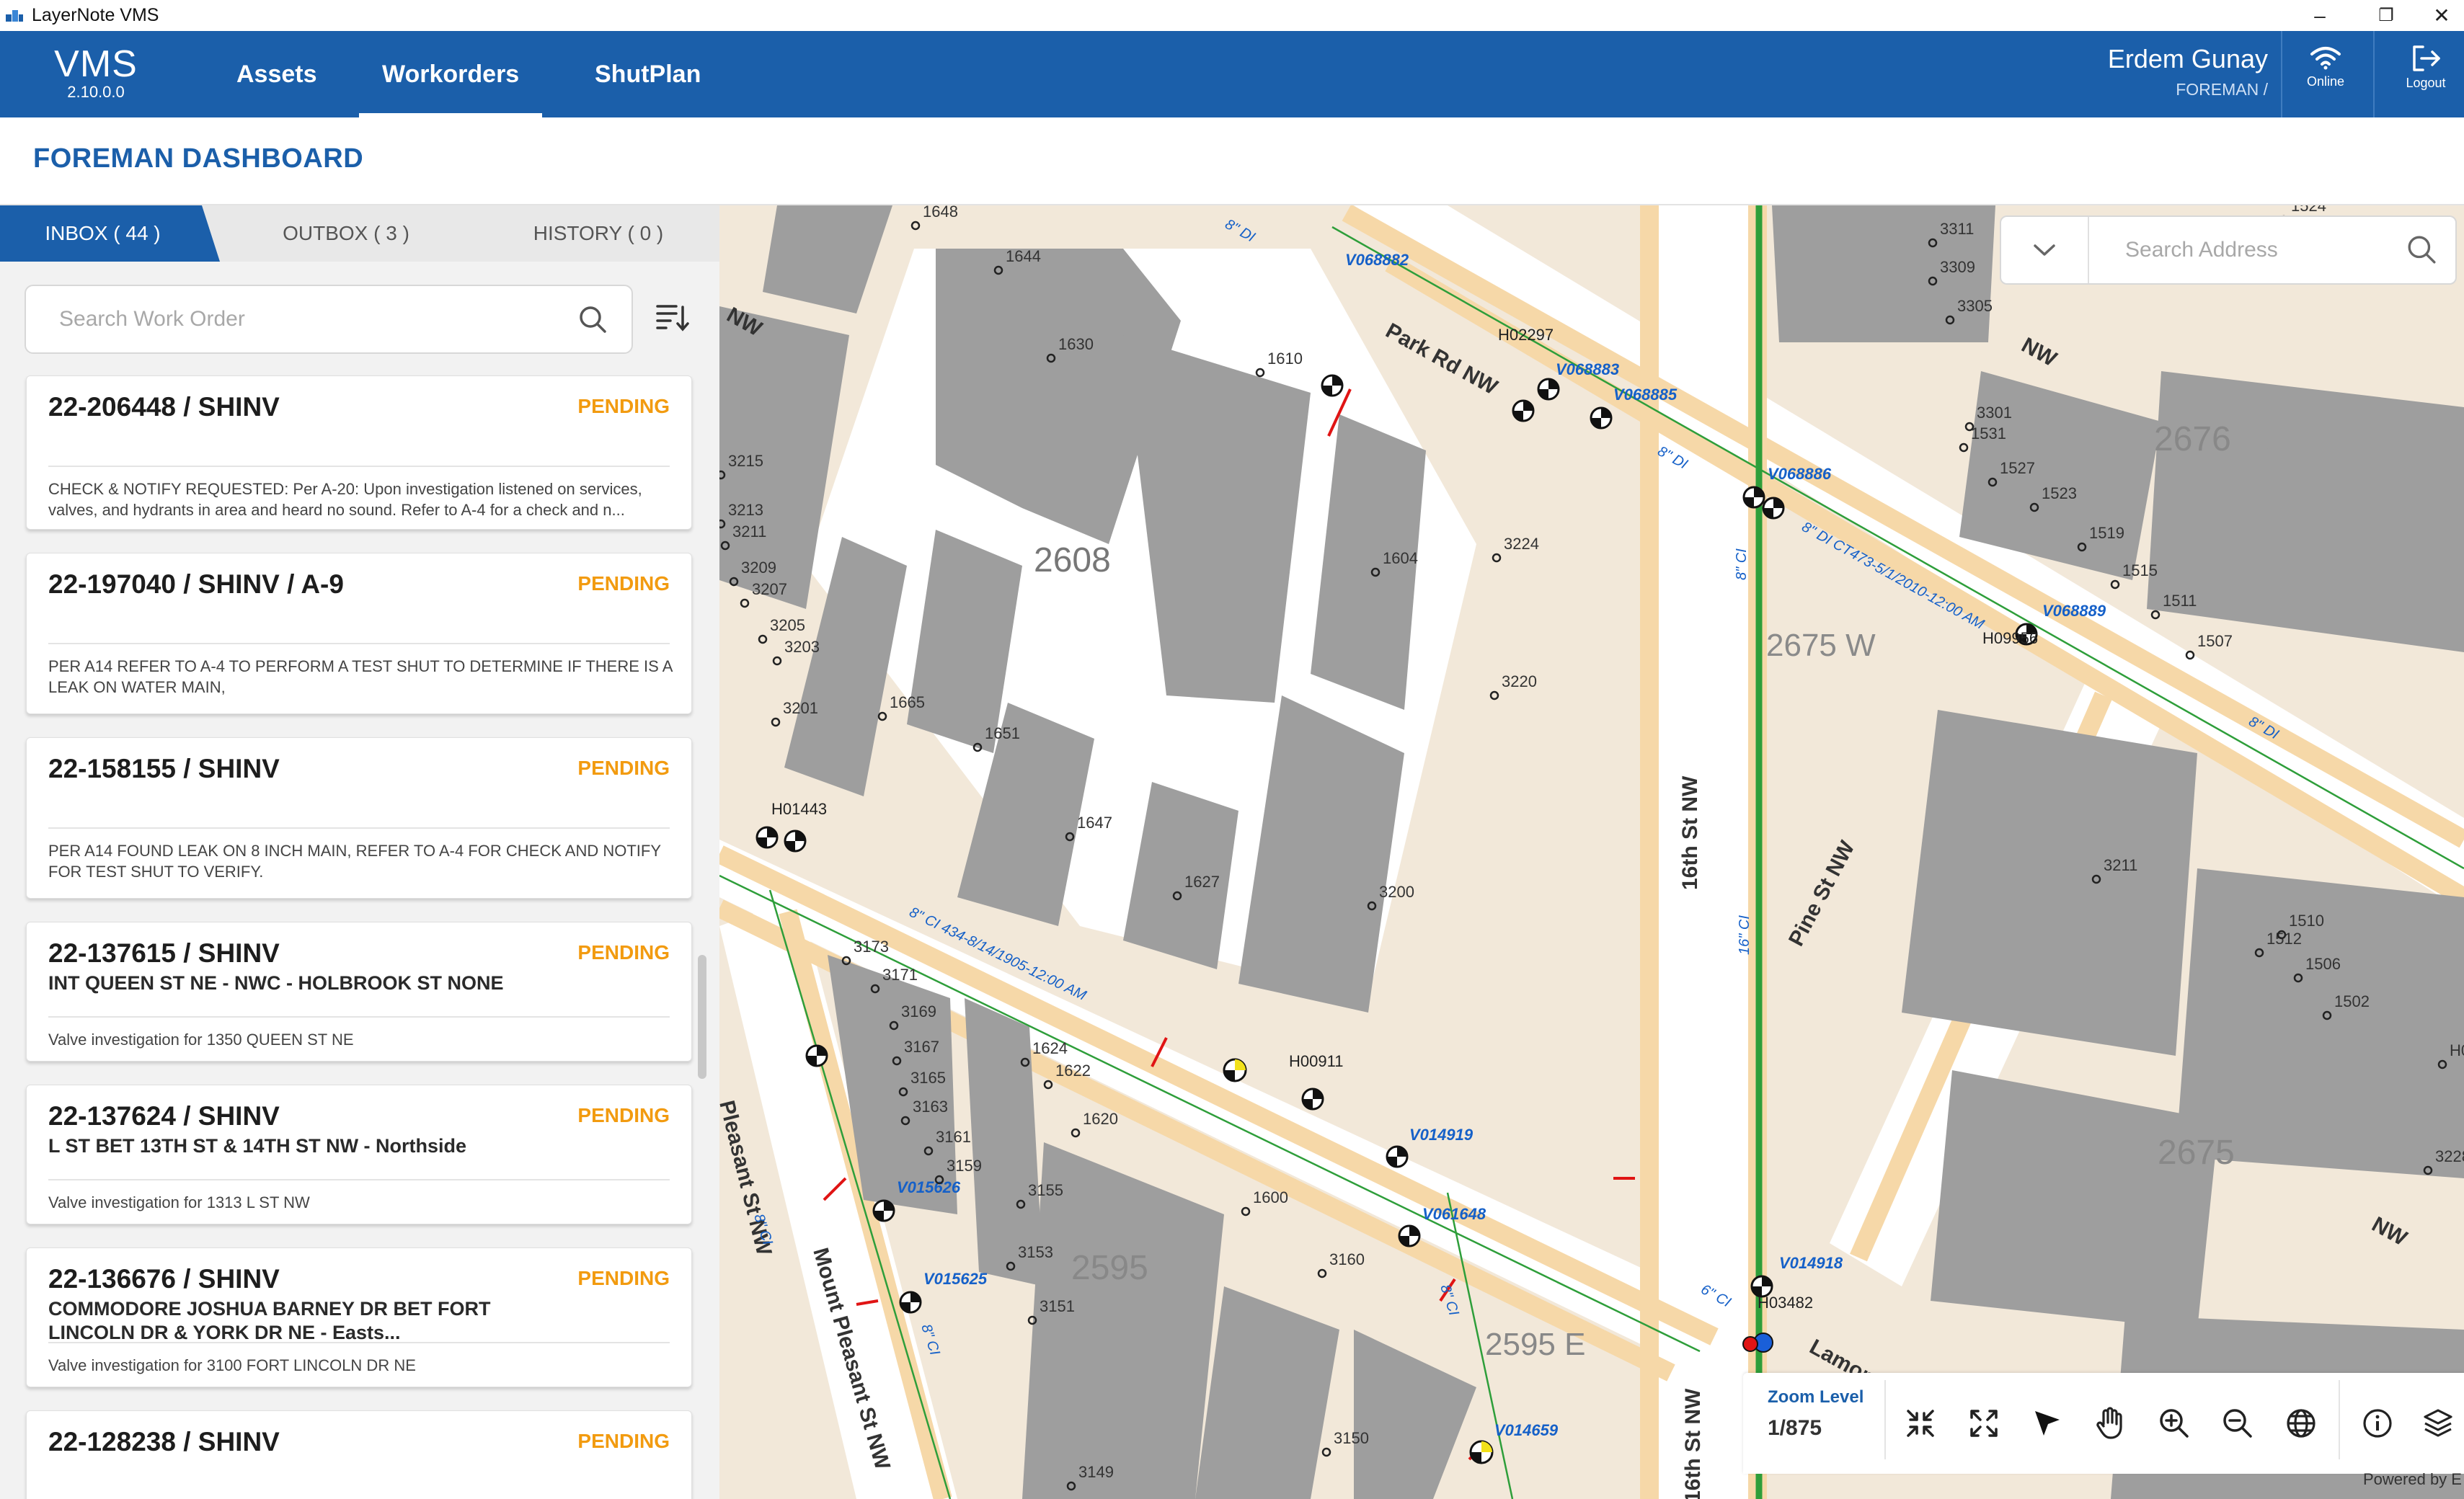 Image resolution: width=2464 pixels, height=1499 pixels. Describe the element at coordinates (1994, 413) in the screenshot. I see `house-number-label: 3301` at that location.